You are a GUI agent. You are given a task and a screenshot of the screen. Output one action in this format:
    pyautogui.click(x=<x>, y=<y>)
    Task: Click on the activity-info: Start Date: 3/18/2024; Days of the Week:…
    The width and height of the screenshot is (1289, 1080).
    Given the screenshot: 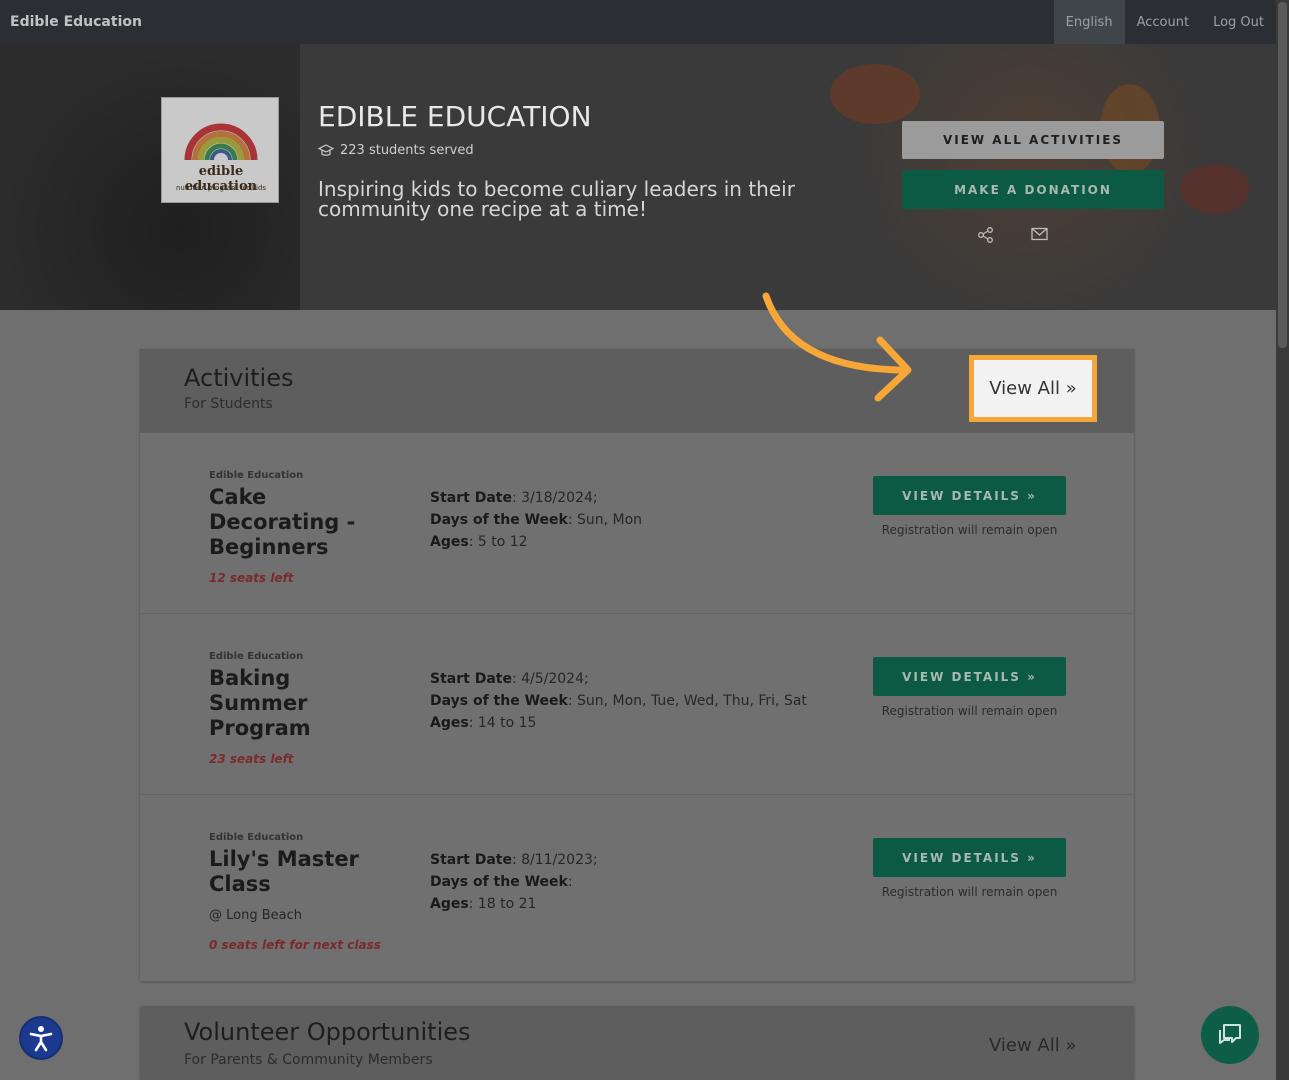 What is the action you would take?
    pyautogui.click(x=536, y=520)
    